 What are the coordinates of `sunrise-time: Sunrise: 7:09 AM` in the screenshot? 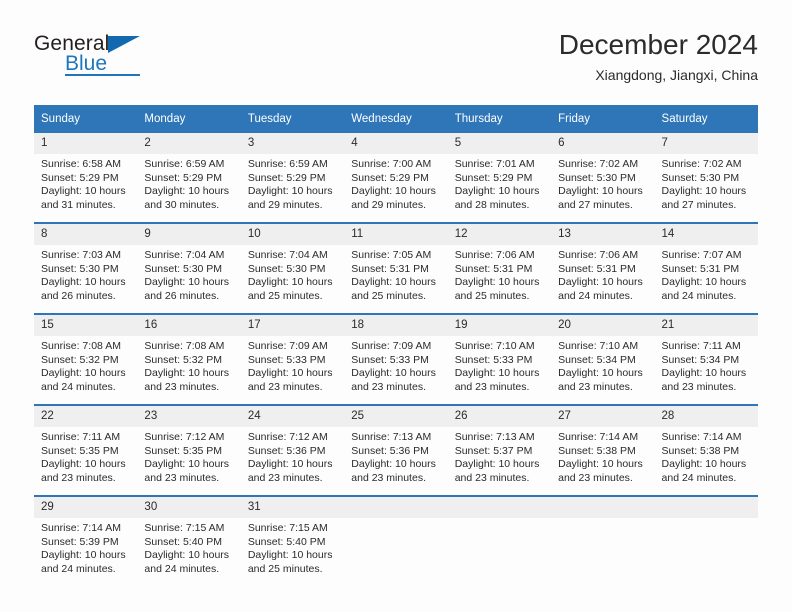 It's located at (391, 346).